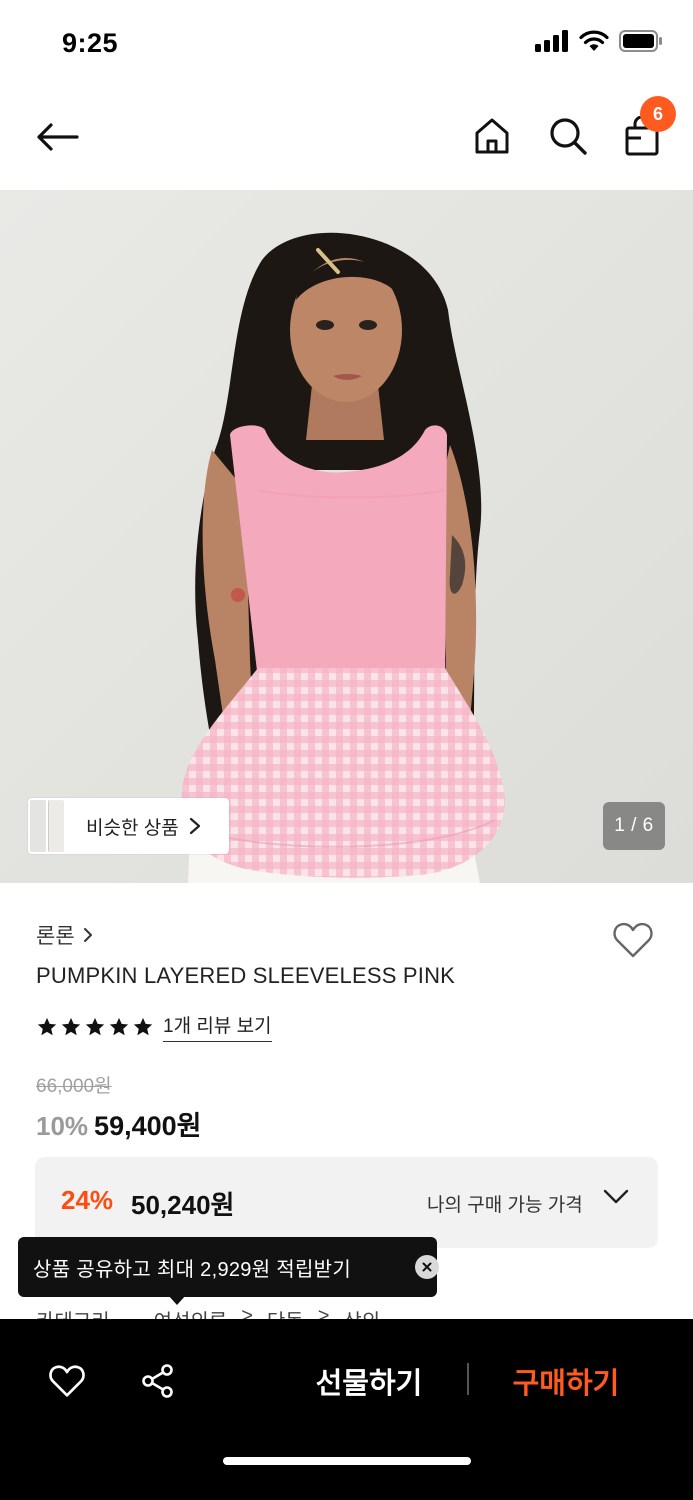 This screenshot has width=693, height=1500. Describe the element at coordinates (634, 826) in the screenshot. I see `image-page-counter: 1 / 6` at that location.